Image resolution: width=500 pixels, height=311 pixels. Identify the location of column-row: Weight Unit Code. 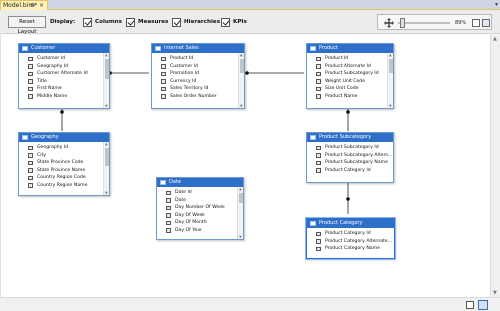
(350, 82).